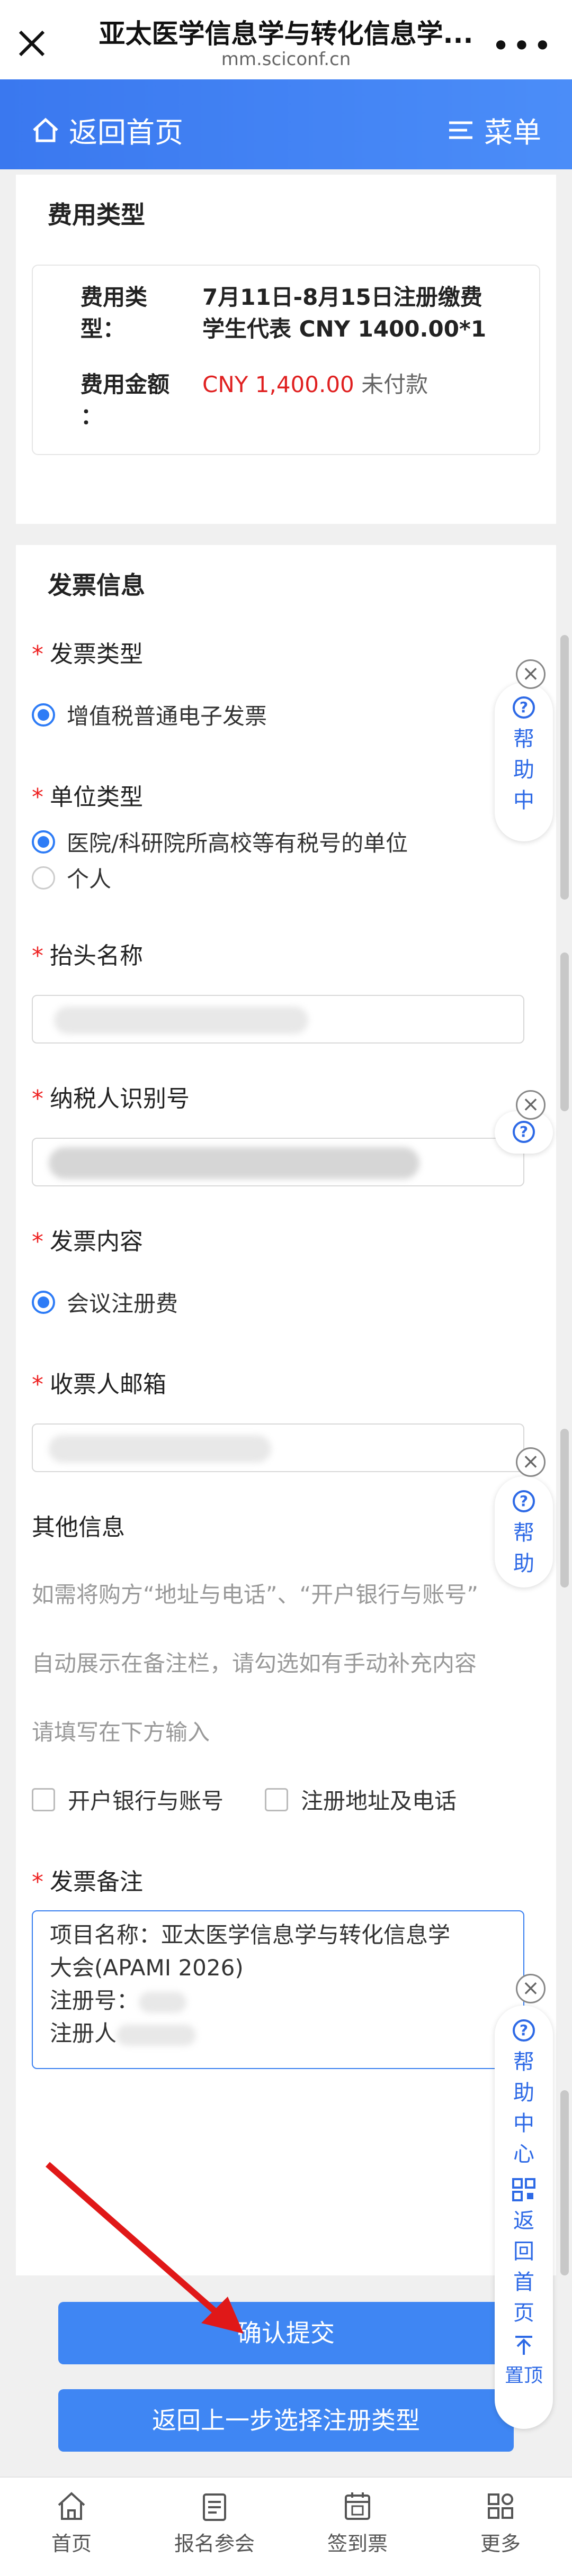  I want to click on arrow-up-icon, so click(523, 2345).